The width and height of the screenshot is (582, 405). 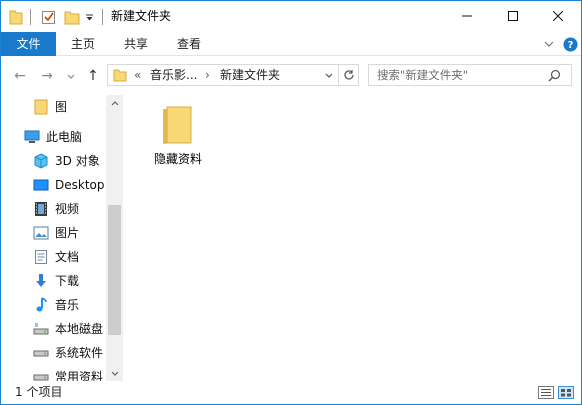 I want to click on scroll-up-button, so click(x=114, y=103).